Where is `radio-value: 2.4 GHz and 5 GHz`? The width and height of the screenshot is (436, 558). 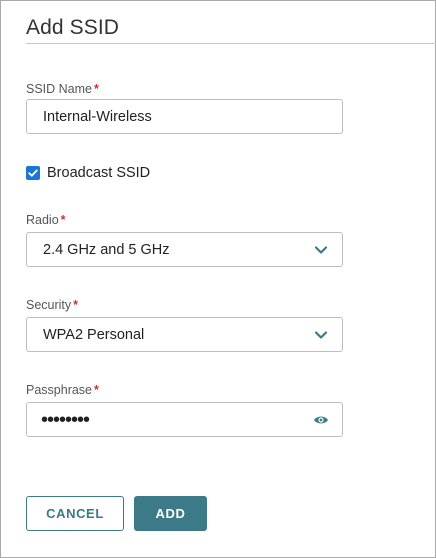
radio-value: 2.4 GHz and 5 GHz is located at coordinates (106, 250).